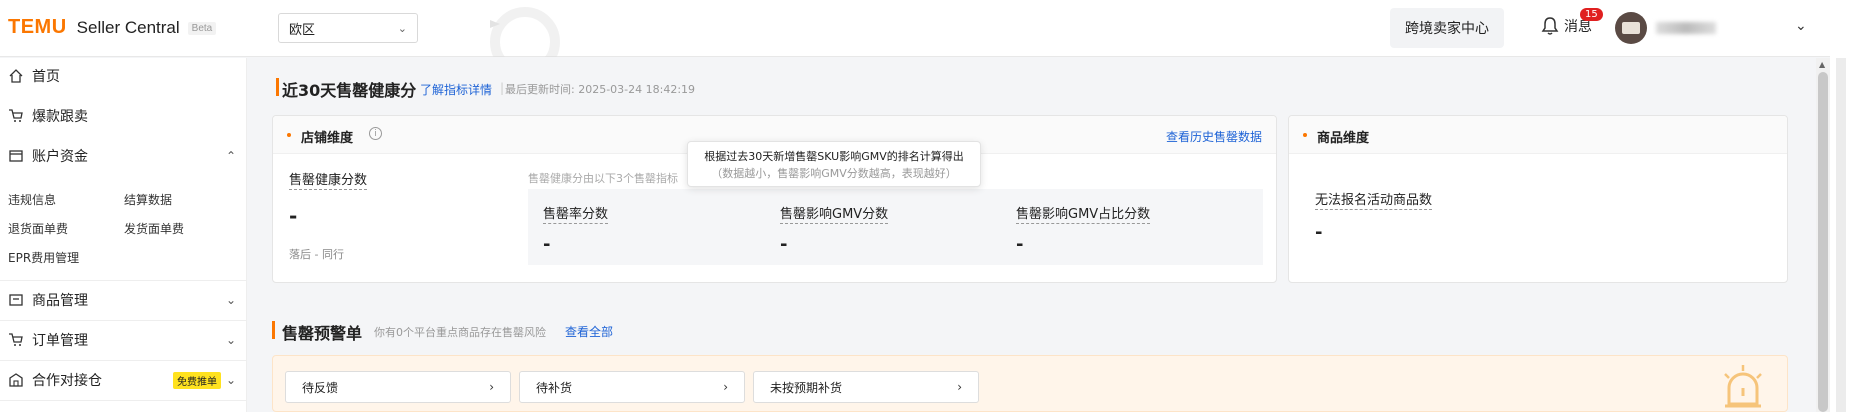  What do you see at coordinates (322, 333) in the screenshot?
I see `warning-title: 售罄预警单` at bounding box center [322, 333].